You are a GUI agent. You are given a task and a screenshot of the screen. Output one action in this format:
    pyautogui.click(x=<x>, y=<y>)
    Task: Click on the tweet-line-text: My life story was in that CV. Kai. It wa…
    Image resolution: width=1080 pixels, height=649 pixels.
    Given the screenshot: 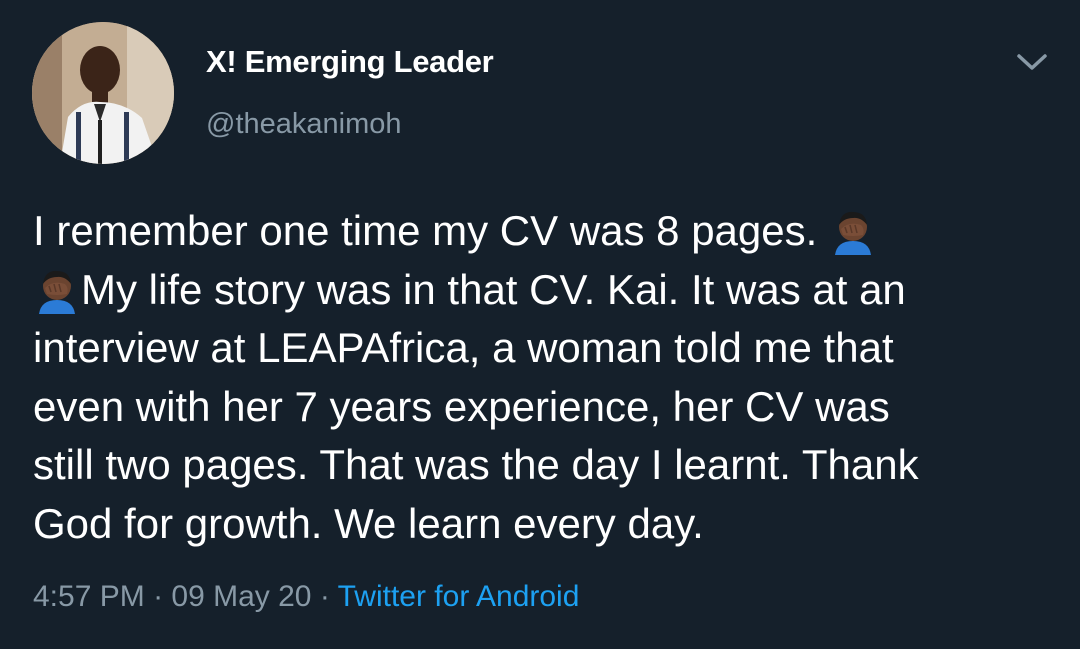 What is the action you would take?
    pyautogui.click(x=493, y=289)
    